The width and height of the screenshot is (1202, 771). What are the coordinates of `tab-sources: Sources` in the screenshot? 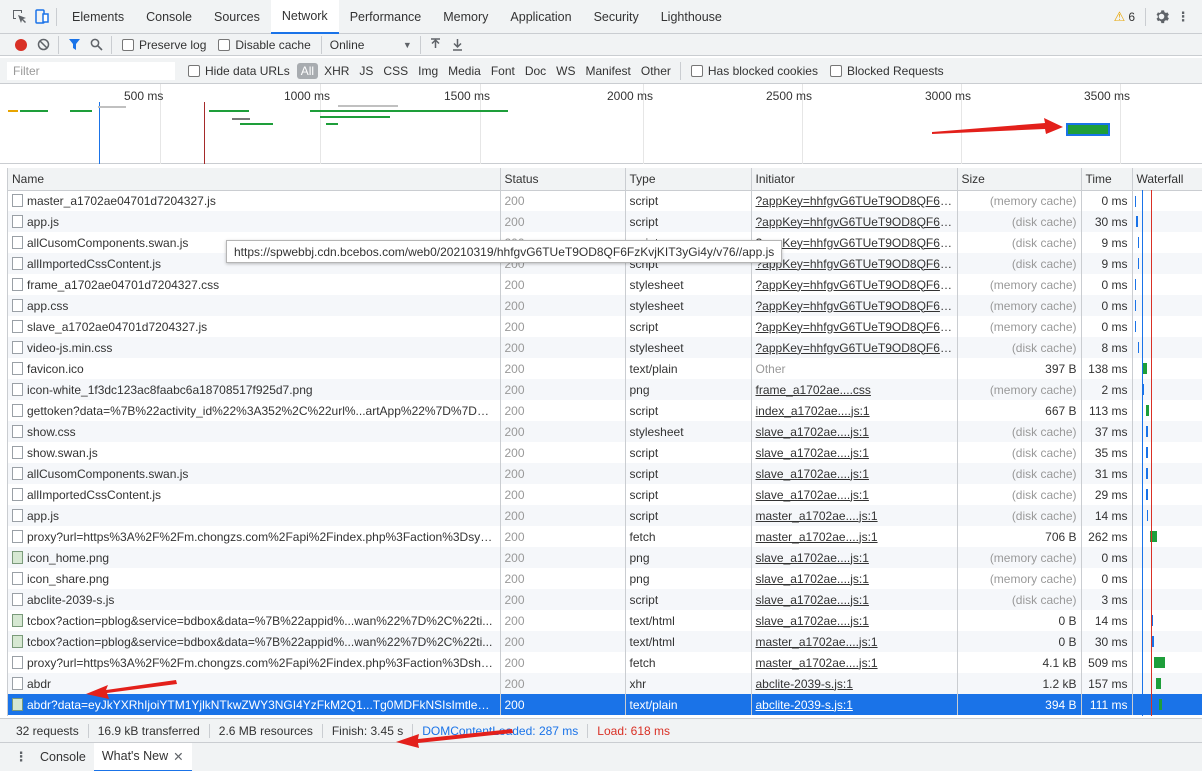 It's located at (237, 17).